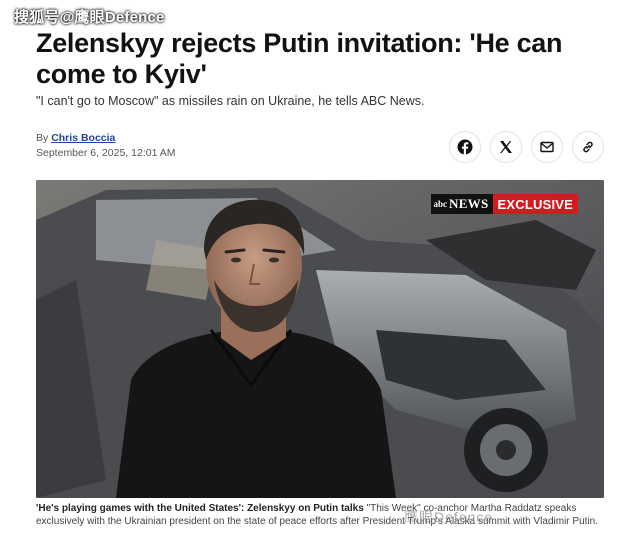  What do you see at coordinates (440, 204) in the screenshot?
I see `abc-logo-icon: abc` at bounding box center [440, 204].